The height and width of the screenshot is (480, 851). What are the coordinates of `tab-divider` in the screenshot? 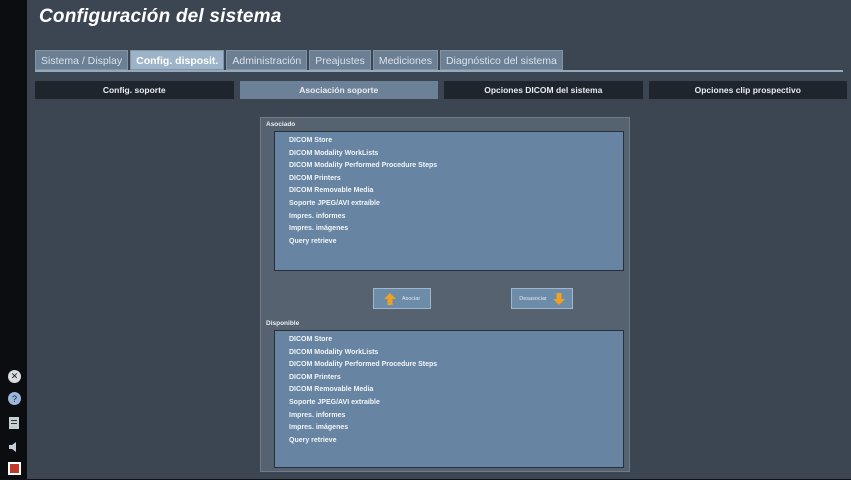 It's located at (439, 71).